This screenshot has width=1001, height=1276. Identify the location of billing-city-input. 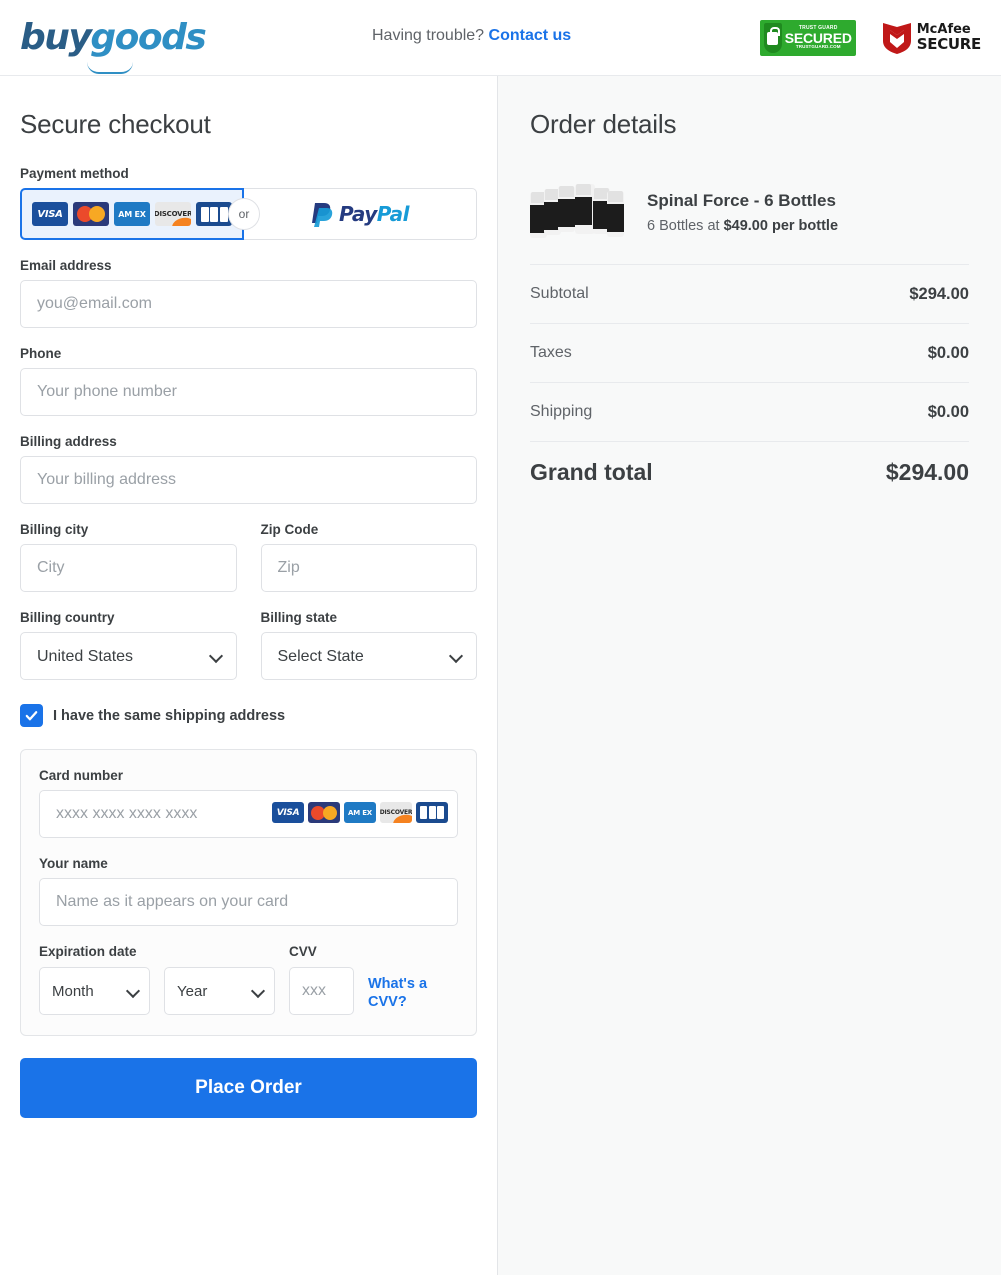
(128, 568).